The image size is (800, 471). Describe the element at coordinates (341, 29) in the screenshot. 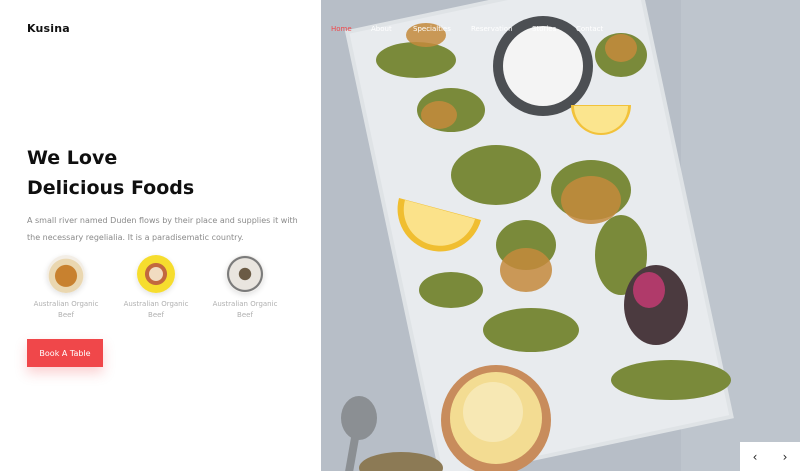

I see `nav-home: Home` at that location.